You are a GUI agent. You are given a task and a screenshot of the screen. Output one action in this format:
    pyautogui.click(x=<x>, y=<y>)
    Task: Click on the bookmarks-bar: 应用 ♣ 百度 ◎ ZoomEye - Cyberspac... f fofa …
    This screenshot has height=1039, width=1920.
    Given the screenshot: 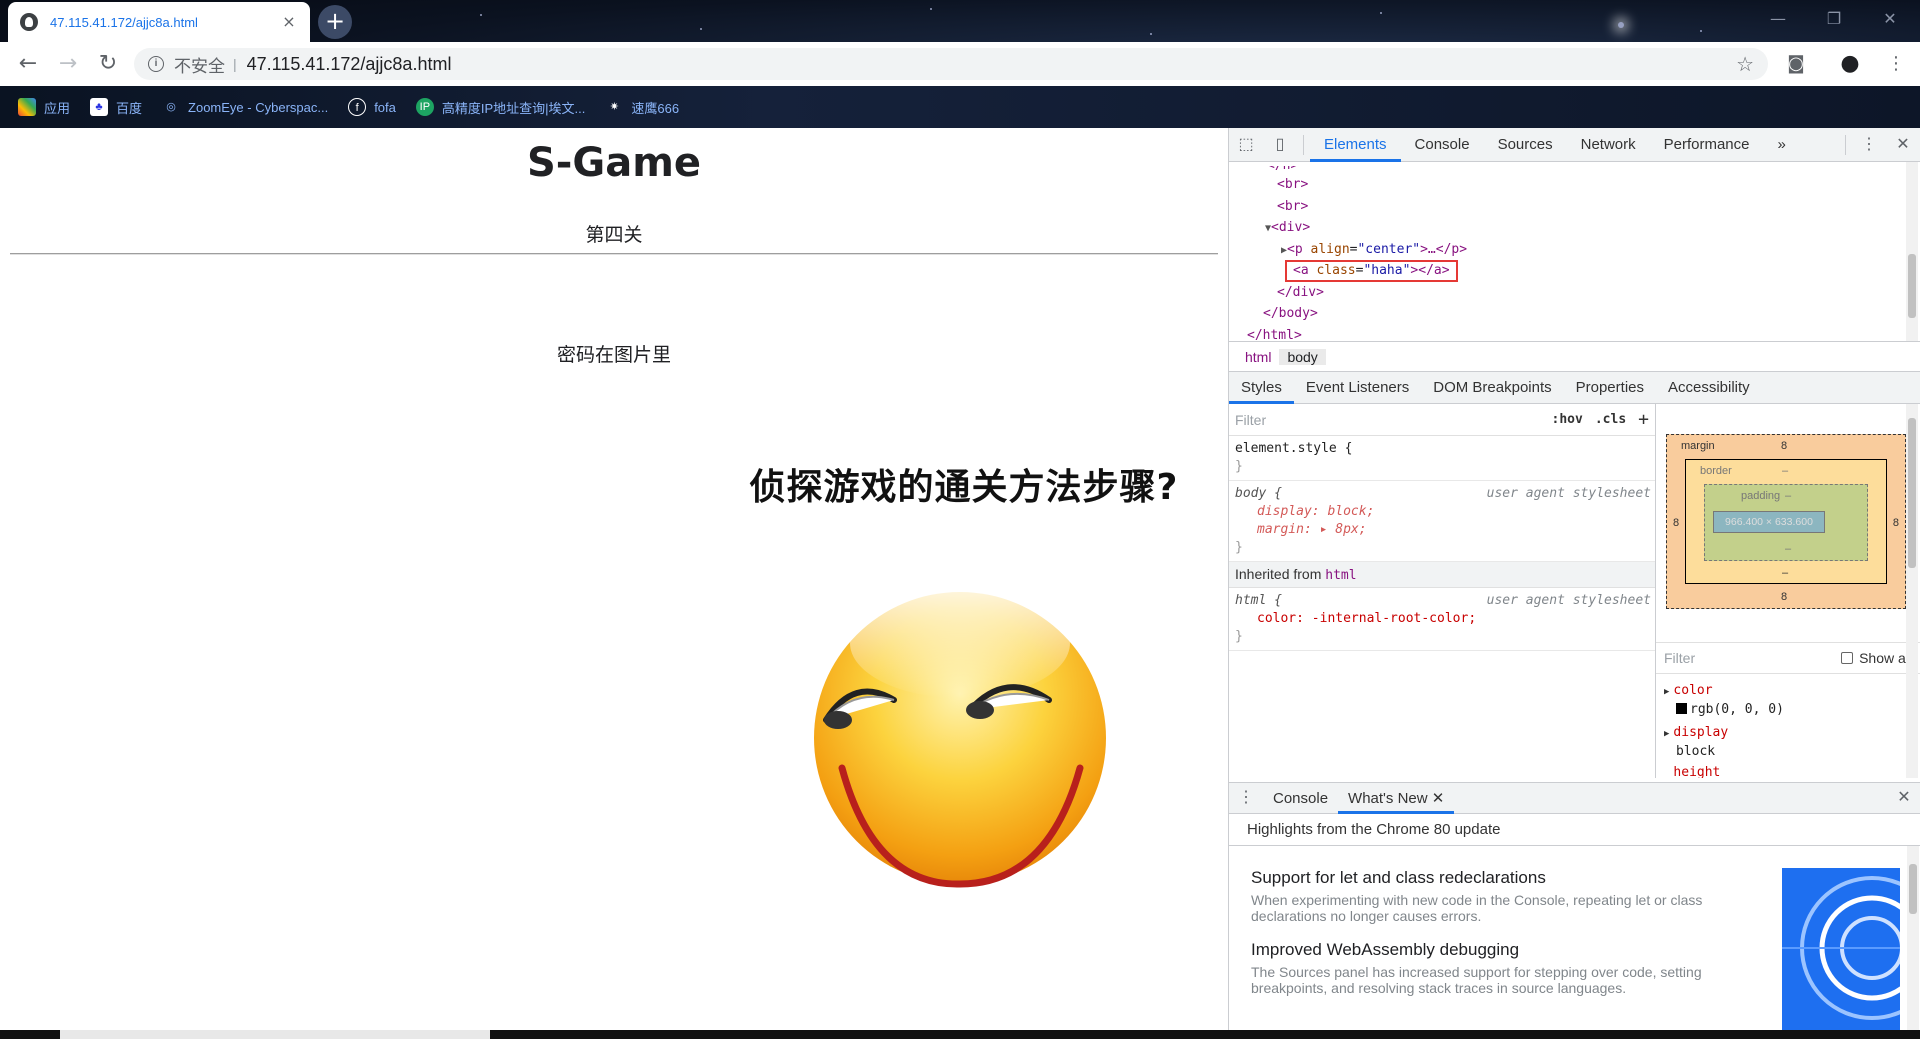 What is the action you would take?
    pyautogui.click(x=960, y=107)
    